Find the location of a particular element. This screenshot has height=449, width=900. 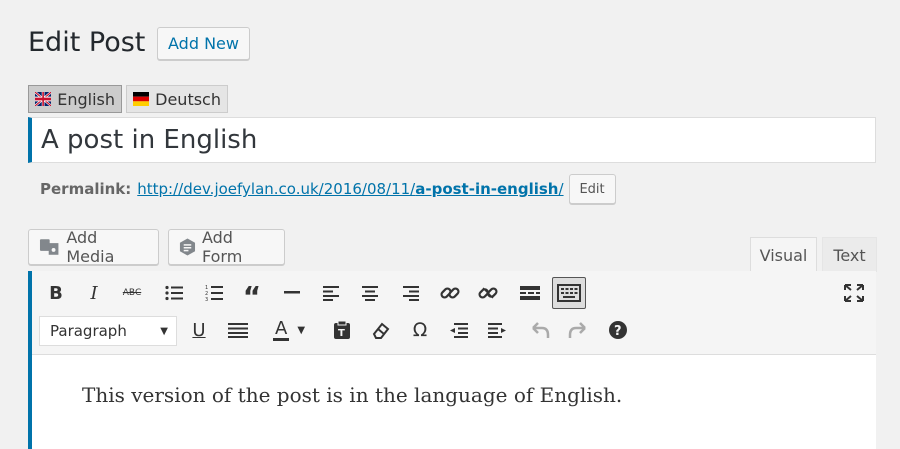

undo-icon is located at coordinates (540, 330).